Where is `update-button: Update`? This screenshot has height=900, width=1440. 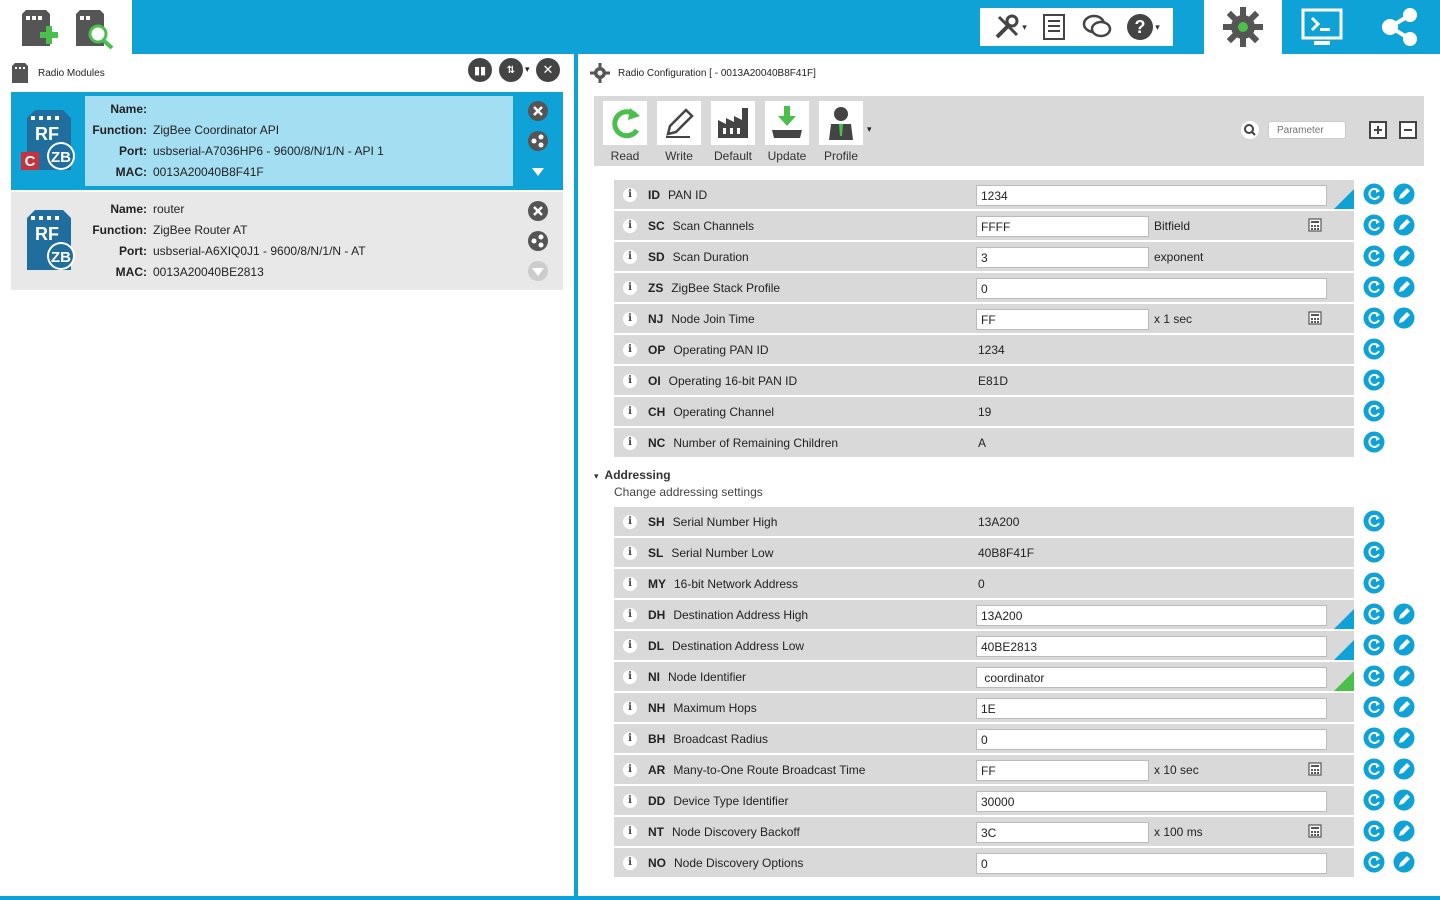
update-button: Update is located at coordinates (787, 132).